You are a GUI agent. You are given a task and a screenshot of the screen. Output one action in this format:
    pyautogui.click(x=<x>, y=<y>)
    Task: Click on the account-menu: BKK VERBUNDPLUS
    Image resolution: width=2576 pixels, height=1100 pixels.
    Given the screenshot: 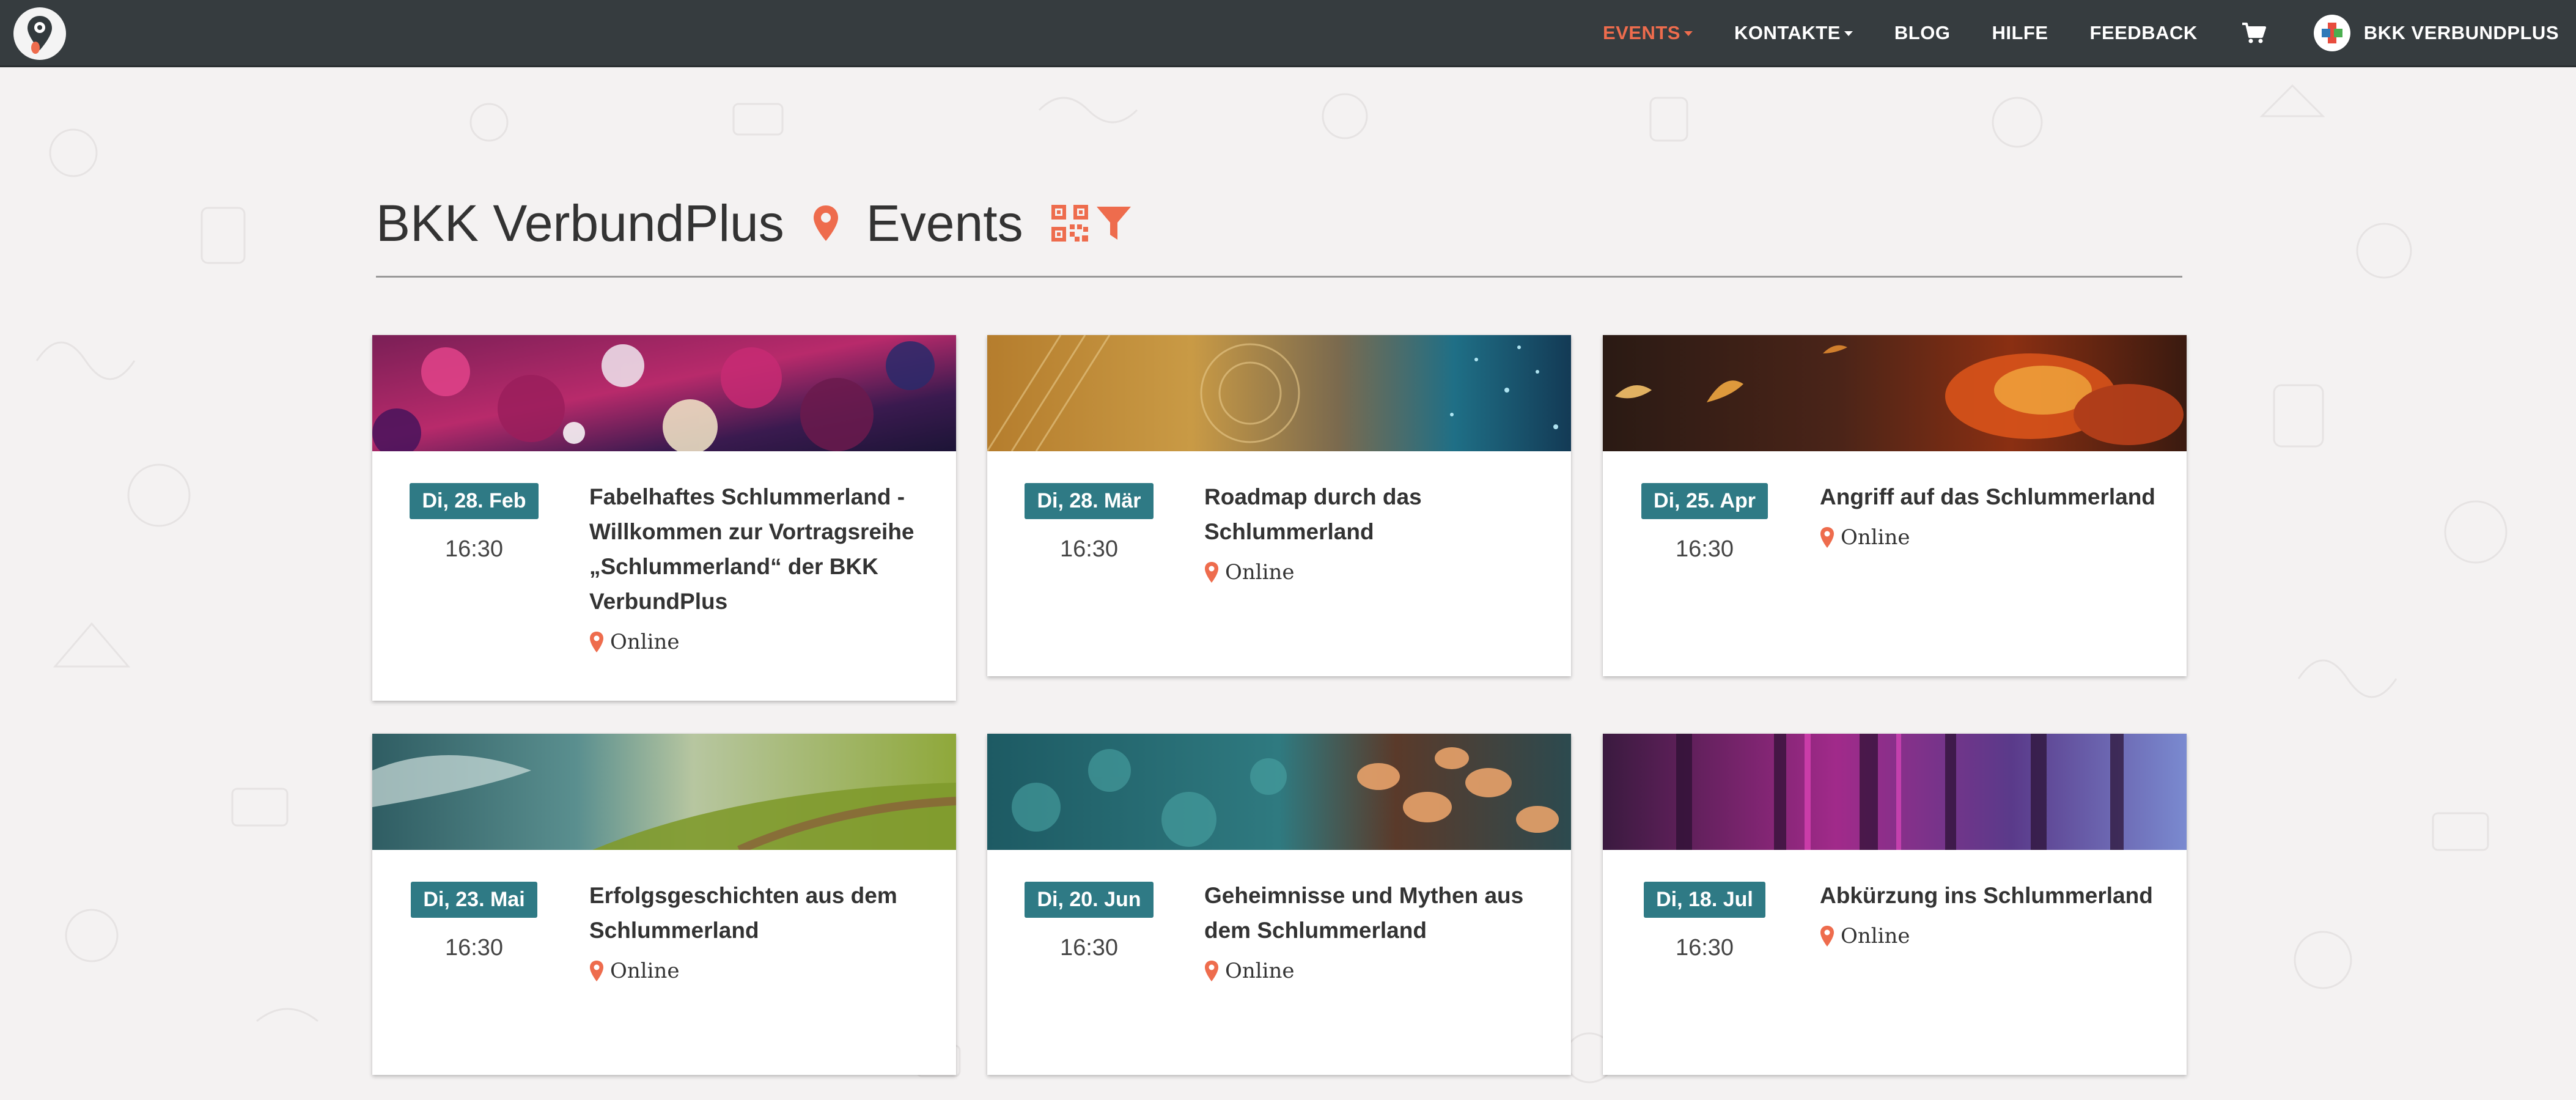 What is the action you would take?
    pyautogui.click(x=2436, y=33)
    